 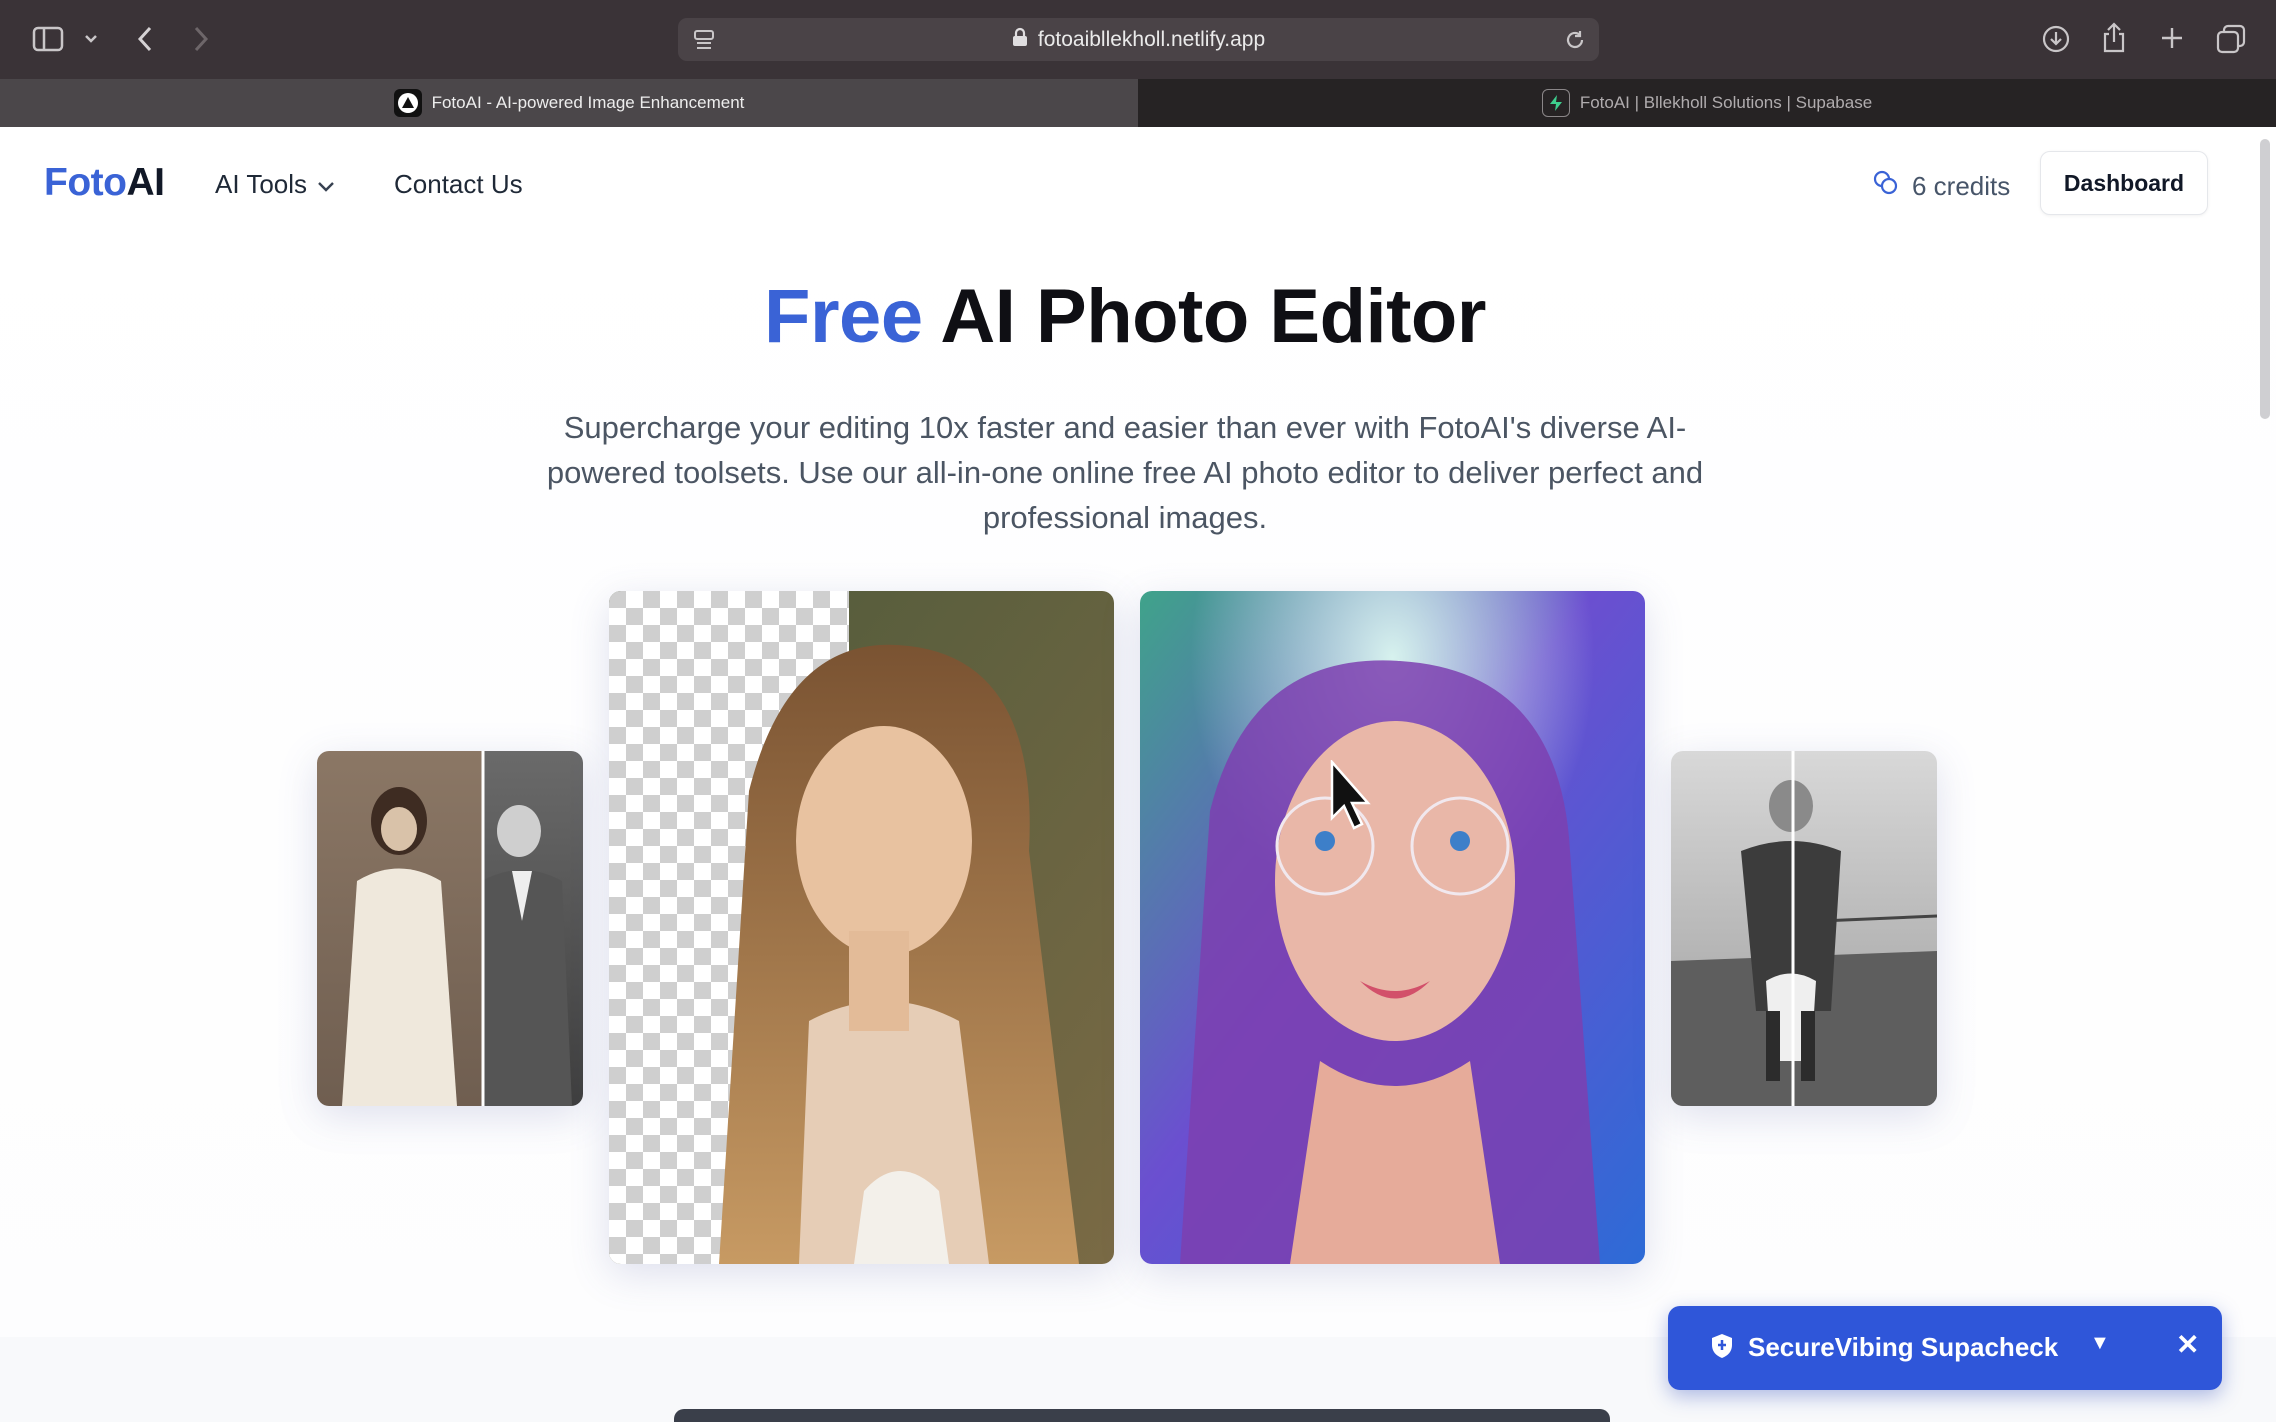 I want to click on ai-enhanced-portrait, so click(x=1392, y=927).